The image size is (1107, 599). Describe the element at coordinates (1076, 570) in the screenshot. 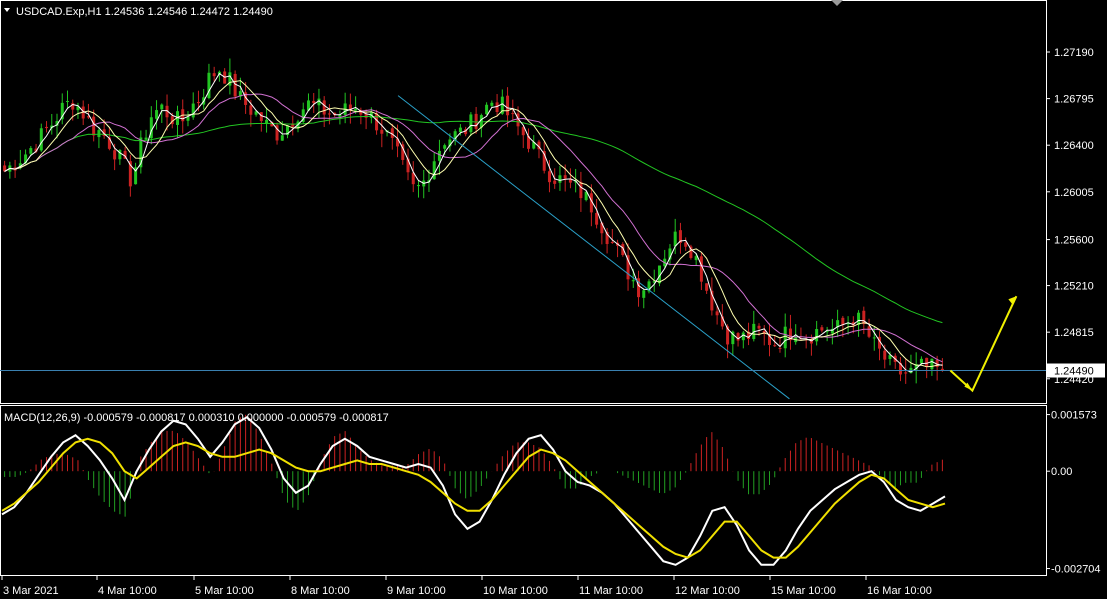

I see `macd-axis-label: -0.002704` at that location.